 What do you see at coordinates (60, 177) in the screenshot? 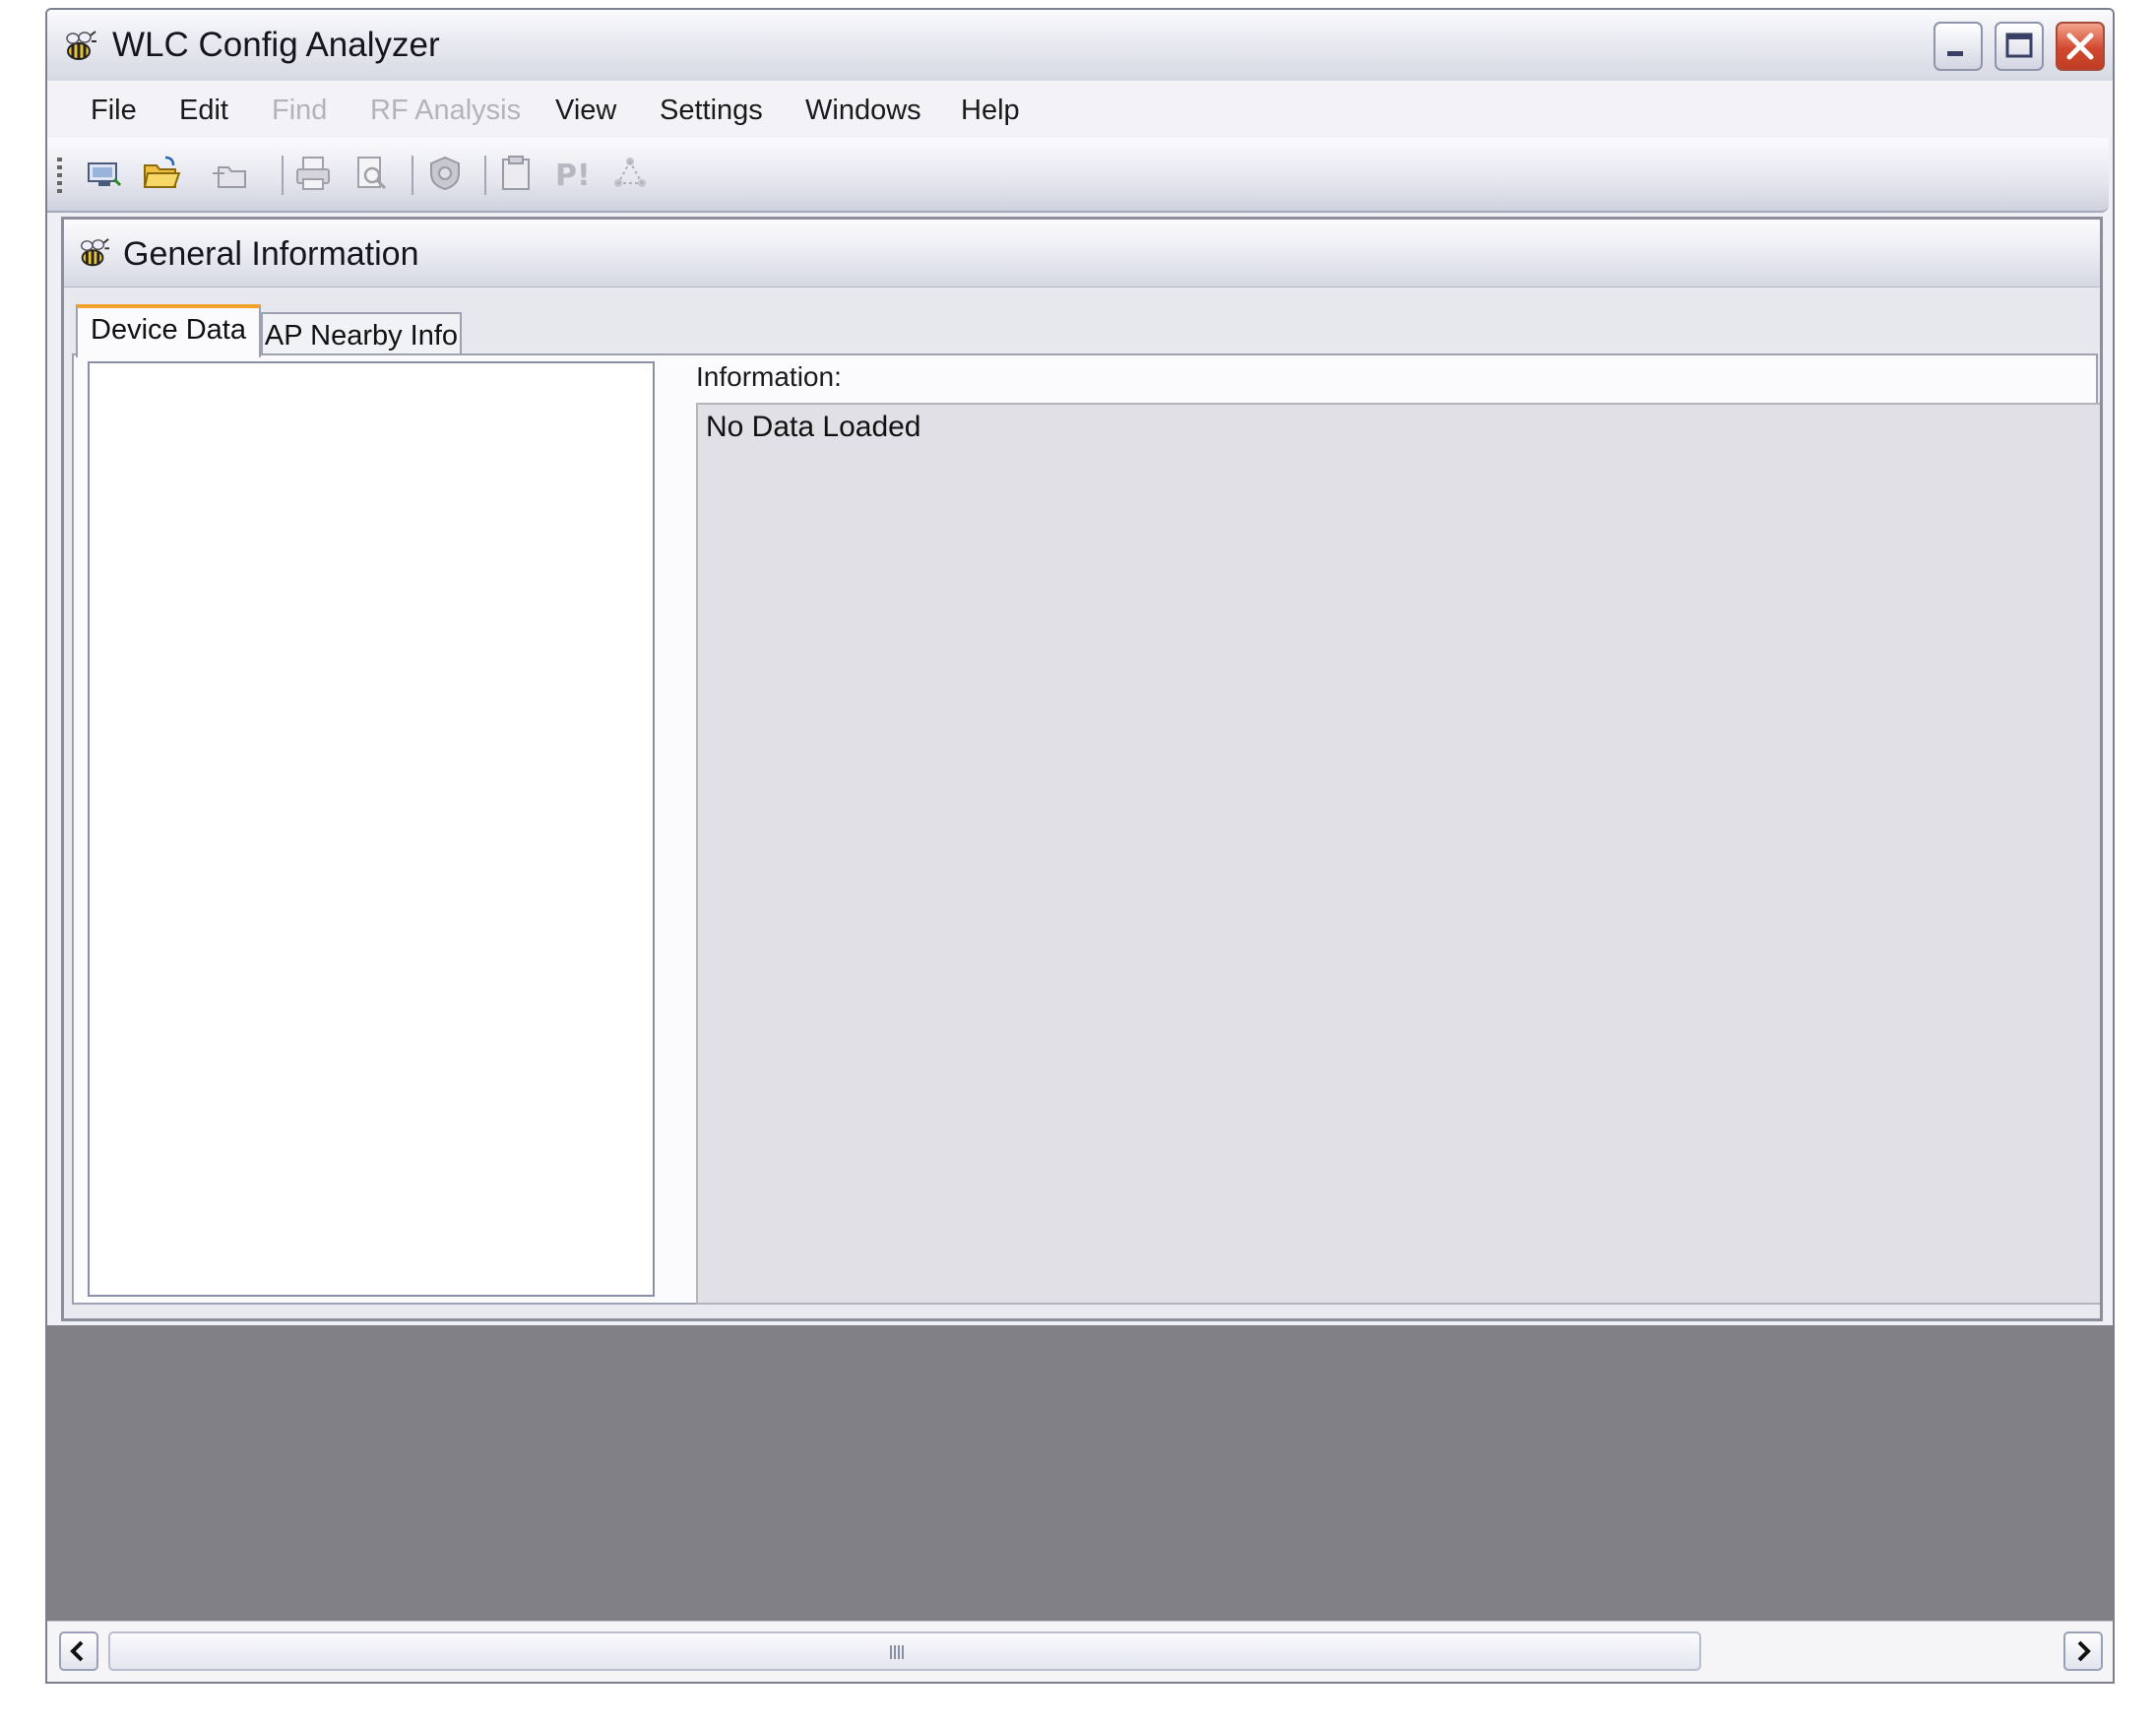
I see `toolbar-grip` at bounding box center [60, 177].